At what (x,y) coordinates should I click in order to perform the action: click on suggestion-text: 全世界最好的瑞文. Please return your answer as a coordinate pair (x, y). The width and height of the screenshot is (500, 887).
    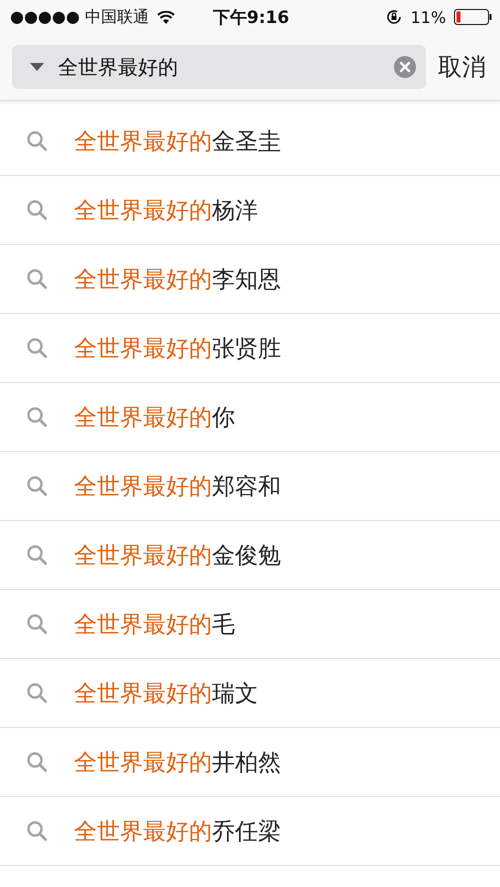
    Looking at the image, I should click on (166, 693).